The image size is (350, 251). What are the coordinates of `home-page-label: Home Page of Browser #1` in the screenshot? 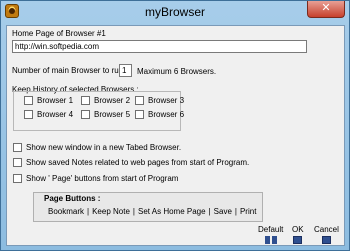 It's located at (59, 33).